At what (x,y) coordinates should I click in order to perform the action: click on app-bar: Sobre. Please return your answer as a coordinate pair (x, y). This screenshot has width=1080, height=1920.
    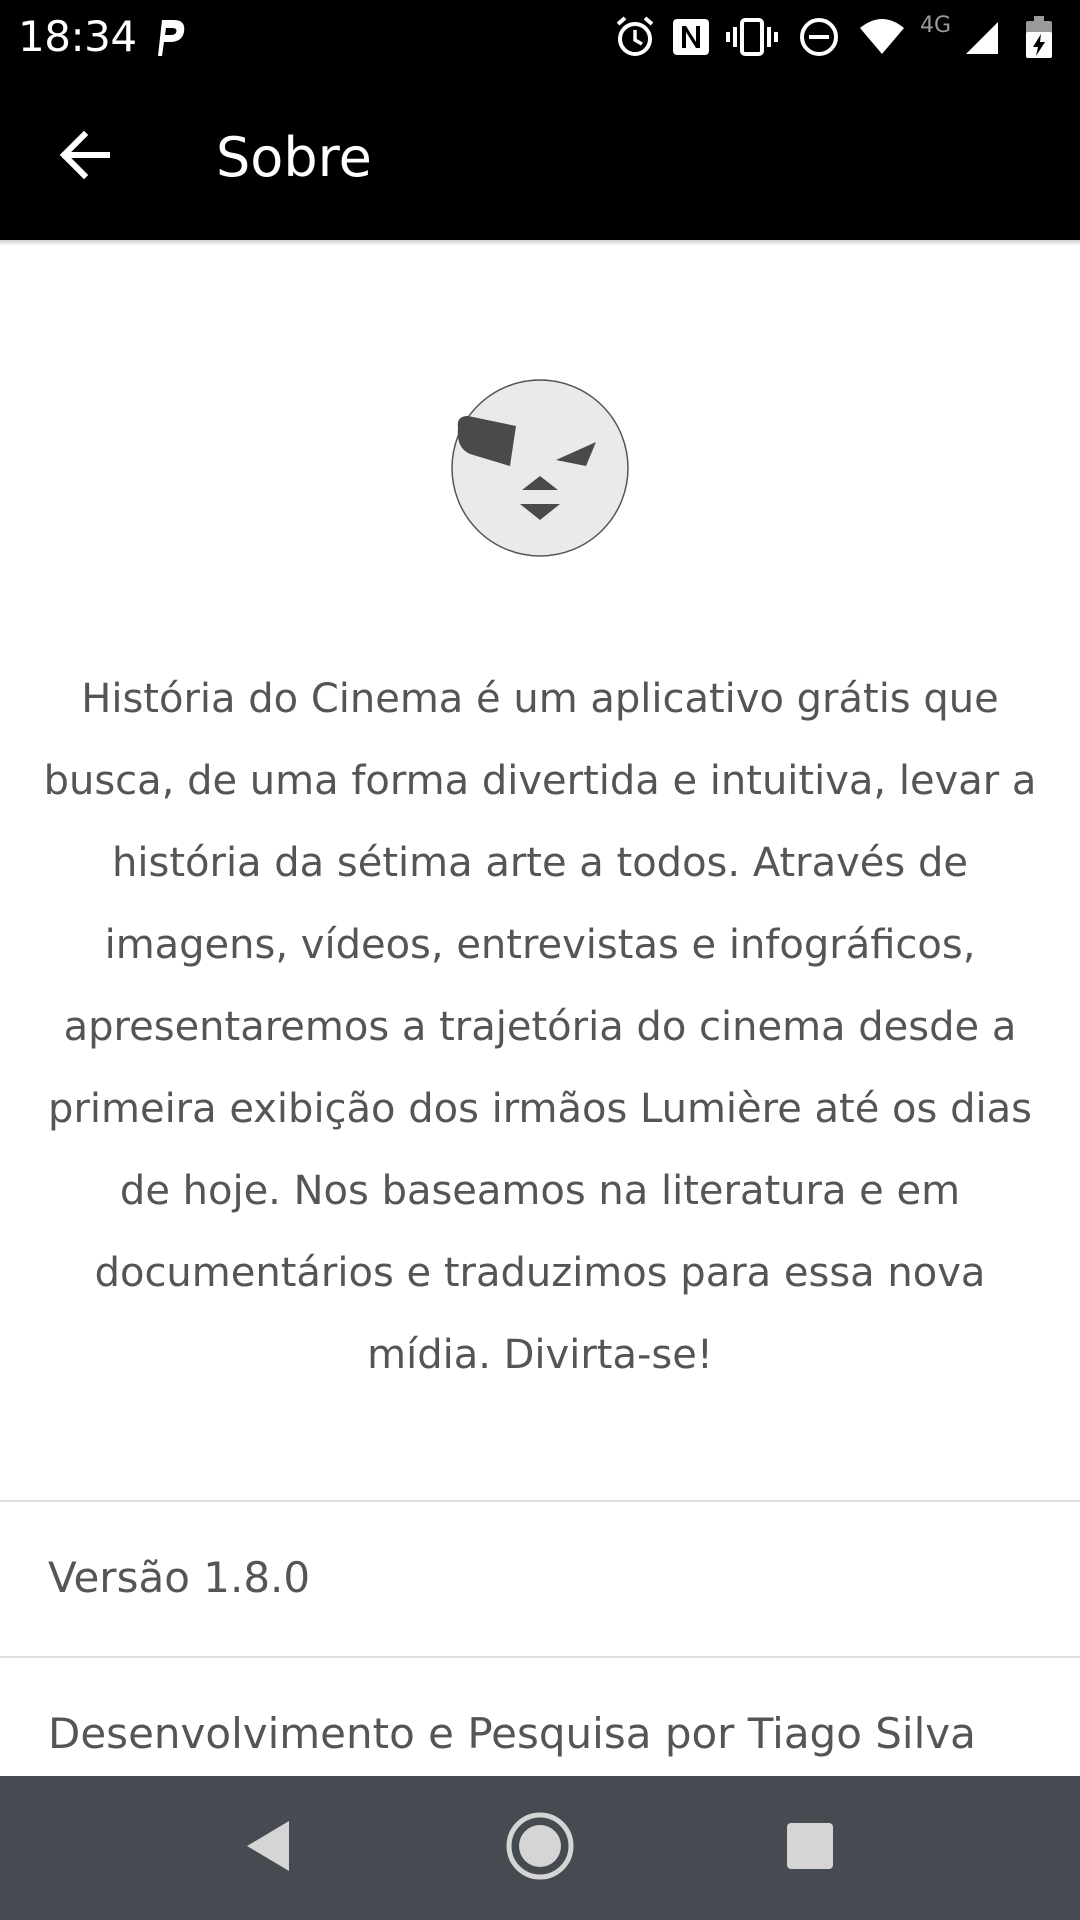
    Looking at the image, I should click on (540, 157).